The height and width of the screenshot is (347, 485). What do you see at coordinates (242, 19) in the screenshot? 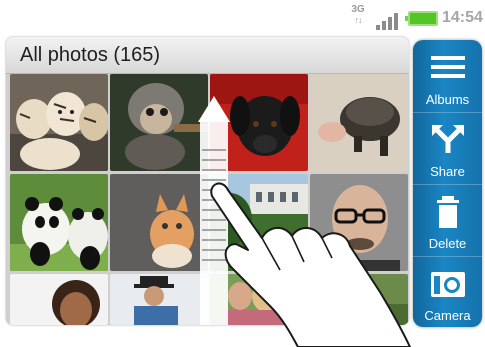
I see `status-bar: 3G ↑↓ 14:54` at bounding box center [242, 19].